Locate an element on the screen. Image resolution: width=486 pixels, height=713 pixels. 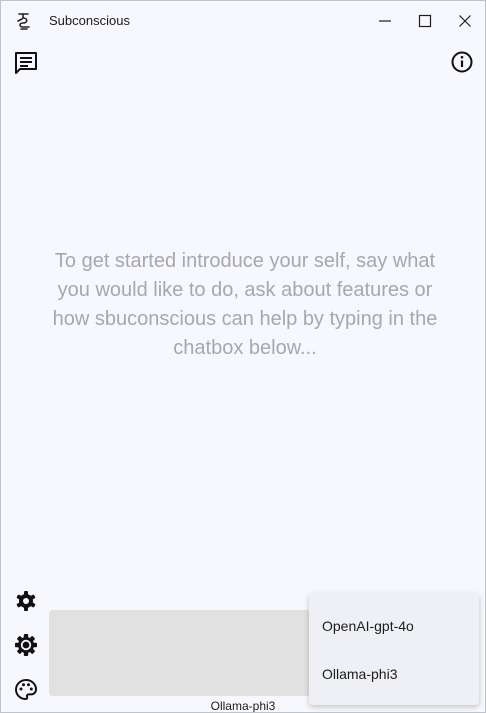
info-icon is located at coordinates (462, 62).